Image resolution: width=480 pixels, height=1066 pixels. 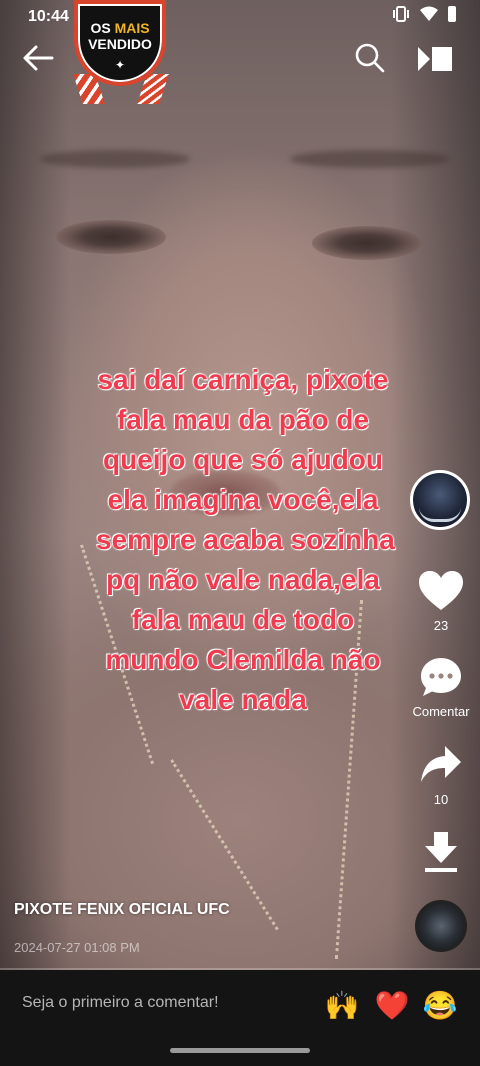 What do you see at coordinates (441, 799) in the screenshot?
I see `share-count: 10` at bounding box center [441, 799].